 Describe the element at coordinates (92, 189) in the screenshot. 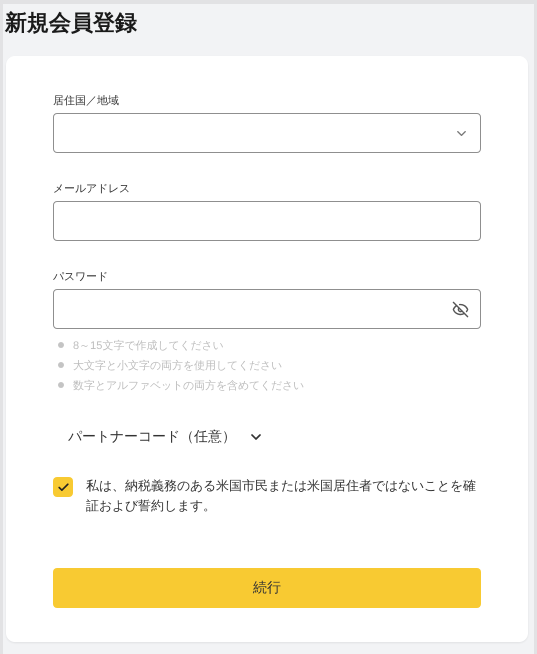

I see `field-label: メールアドレス` at that location.